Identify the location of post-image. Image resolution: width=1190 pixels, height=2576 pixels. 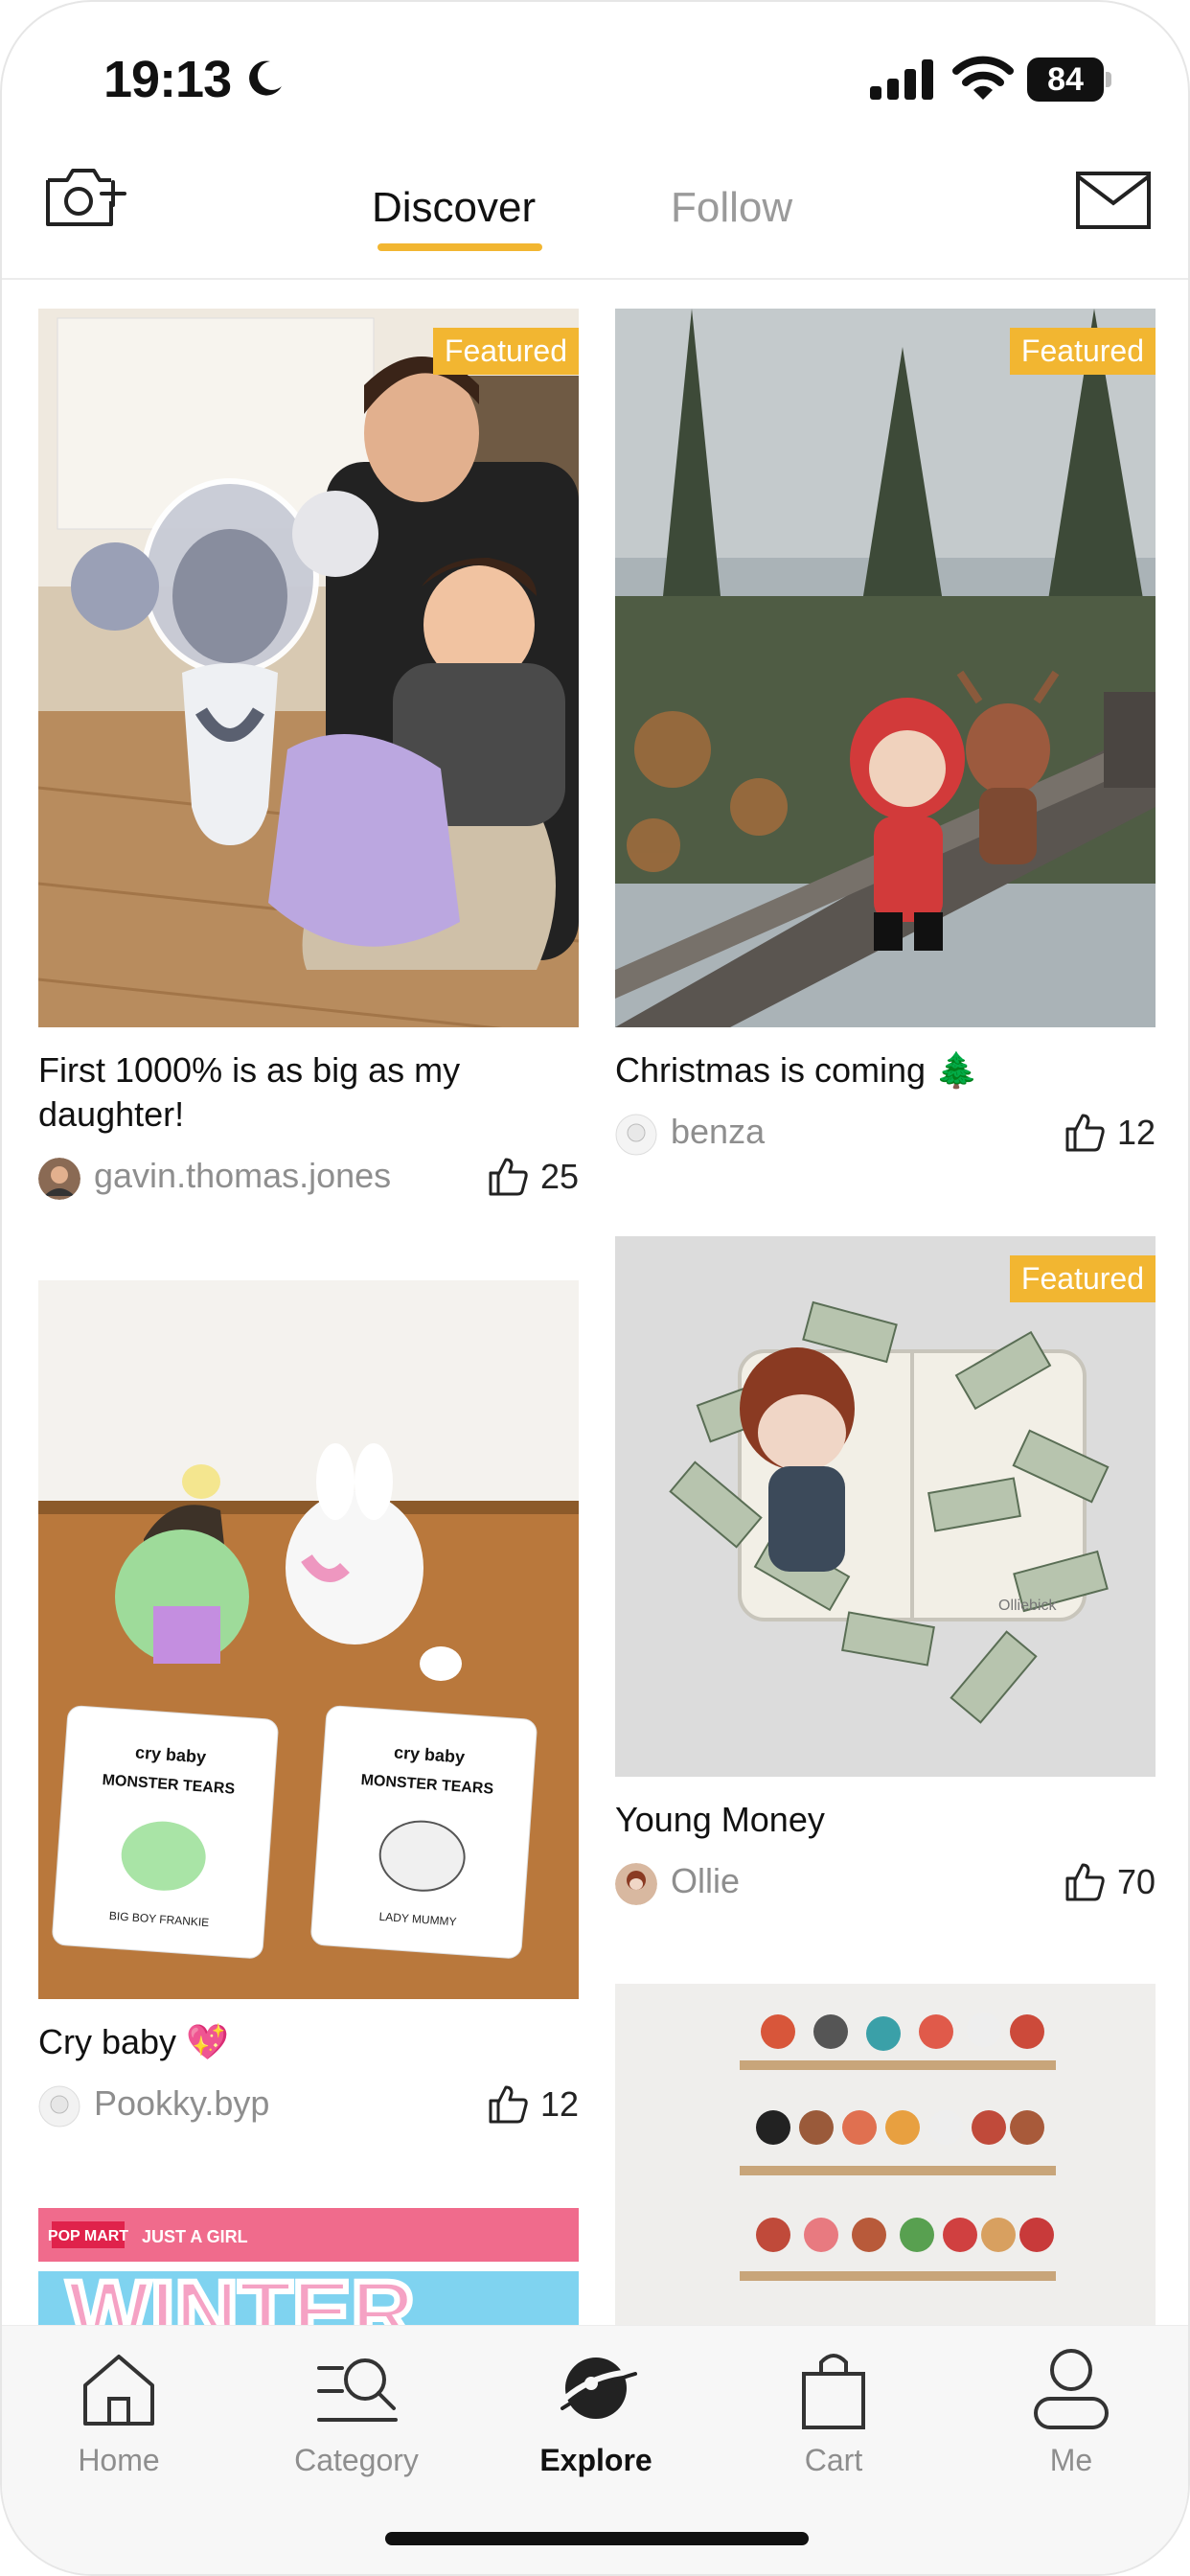
(886, 2154).